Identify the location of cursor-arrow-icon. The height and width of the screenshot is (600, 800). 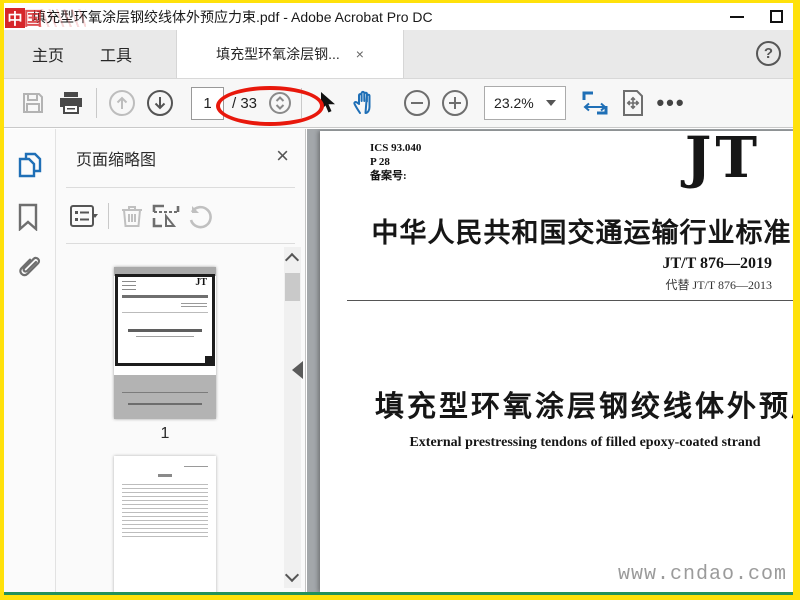
(328, 102).